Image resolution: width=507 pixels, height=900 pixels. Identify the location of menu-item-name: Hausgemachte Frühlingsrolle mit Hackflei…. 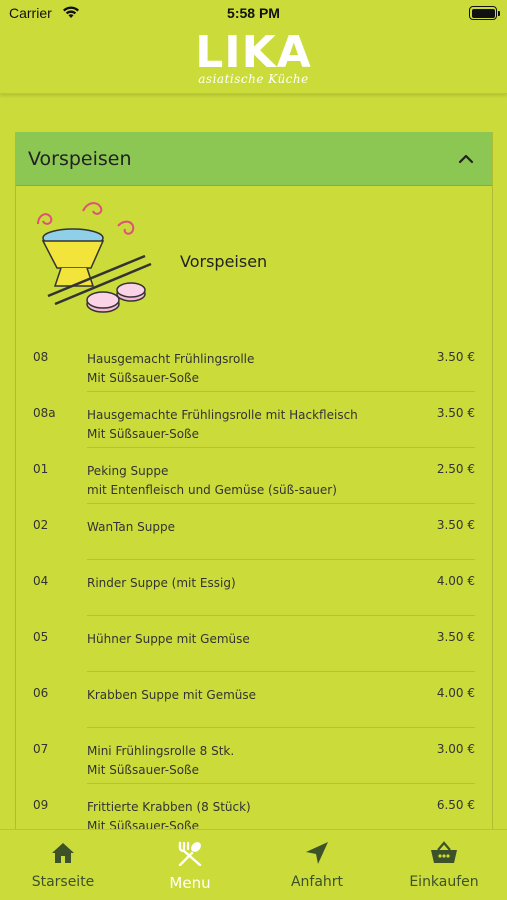
(222, 415).